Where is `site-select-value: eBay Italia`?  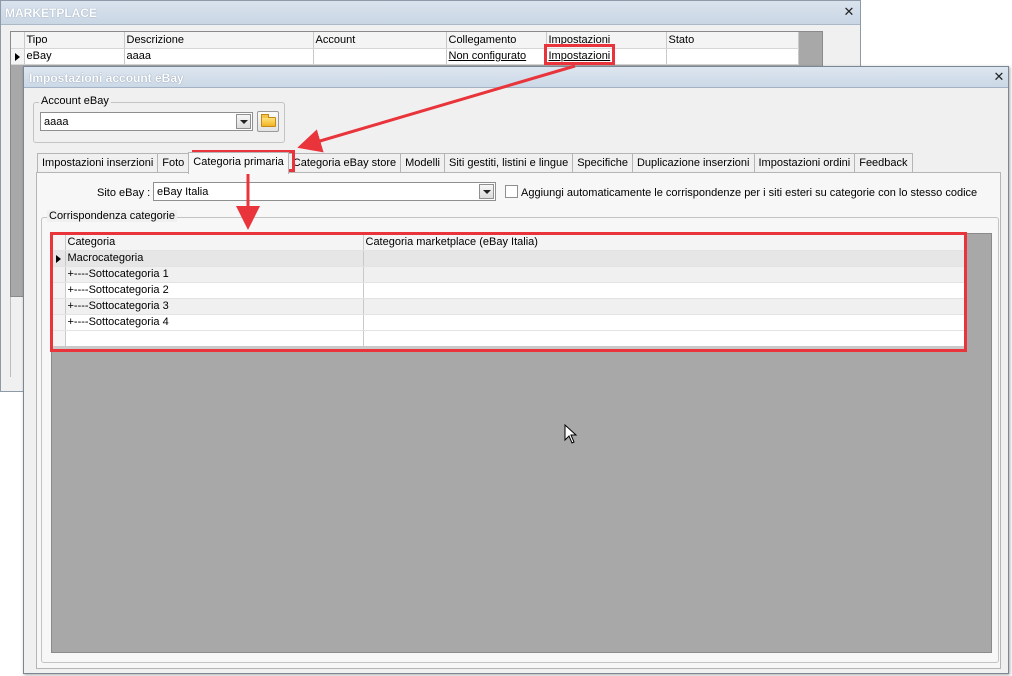 site-select-value: eBay Italia is located at coordinates (183, 192).